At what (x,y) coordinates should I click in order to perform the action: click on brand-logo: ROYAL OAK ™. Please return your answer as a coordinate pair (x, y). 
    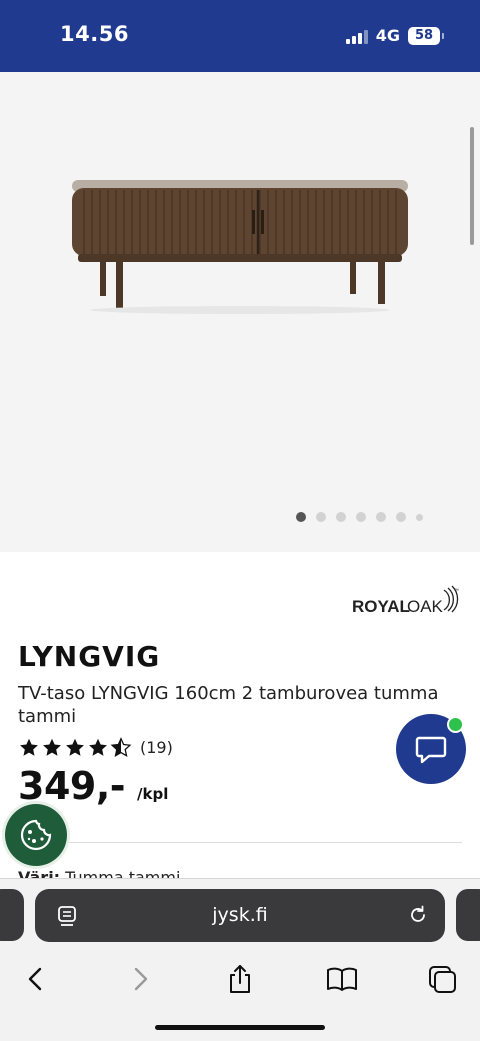
    Looking at the image, I should click on (407, 603).